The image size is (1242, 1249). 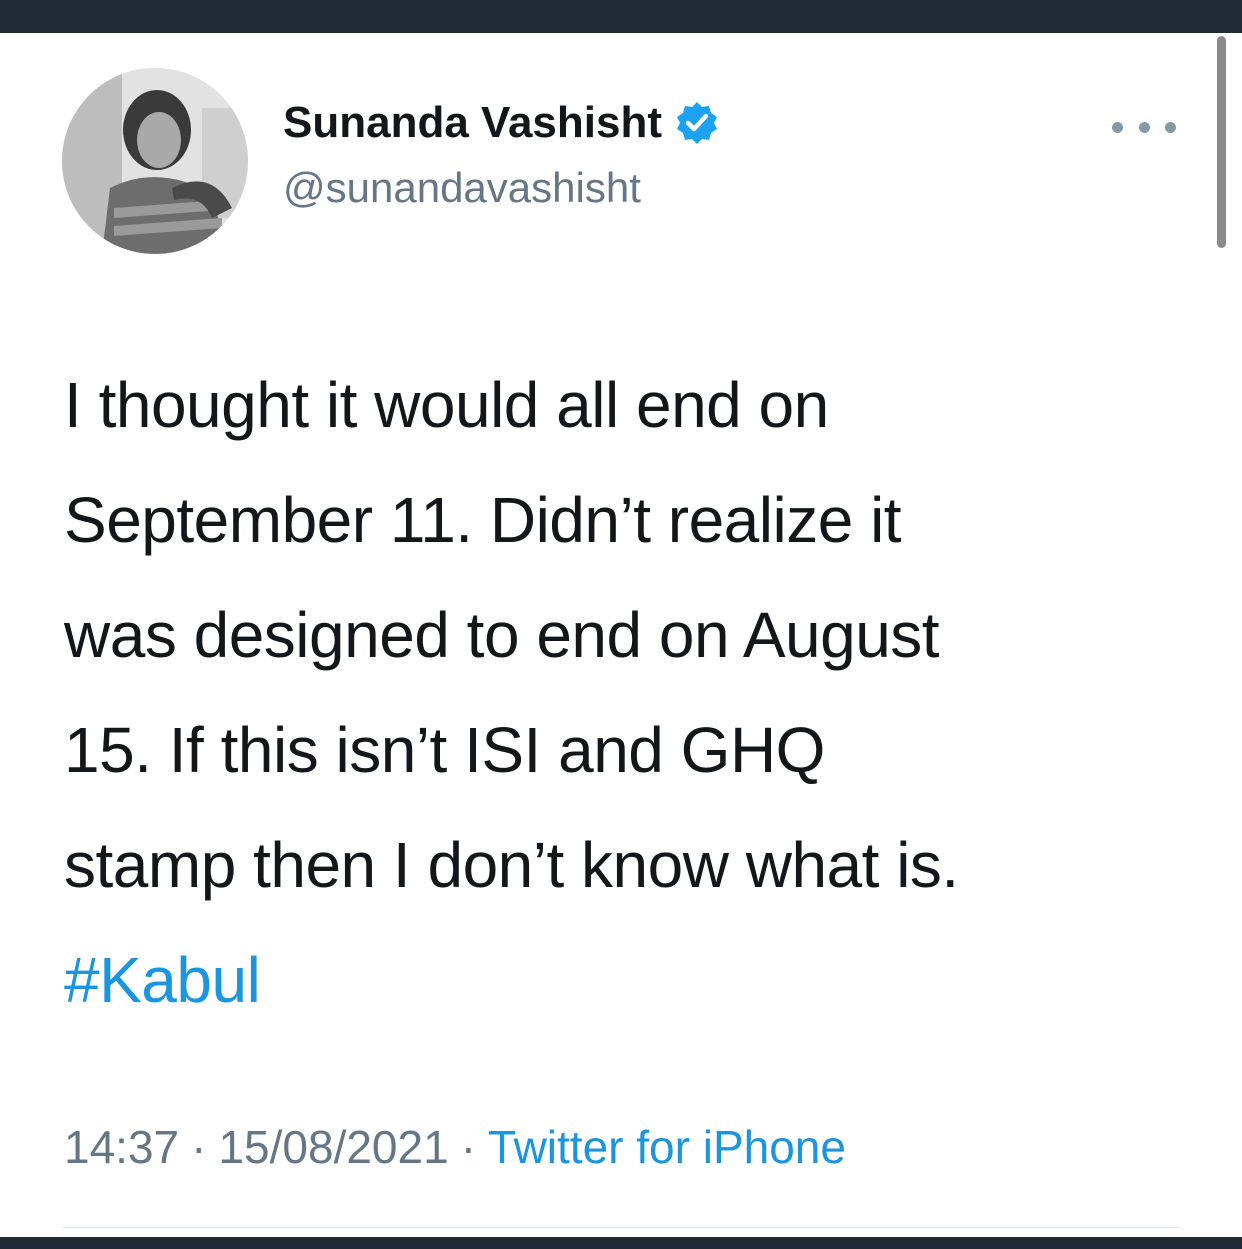 I want to click on author-display-name: Sunanda Vashisht, so click(x=501, y=123).